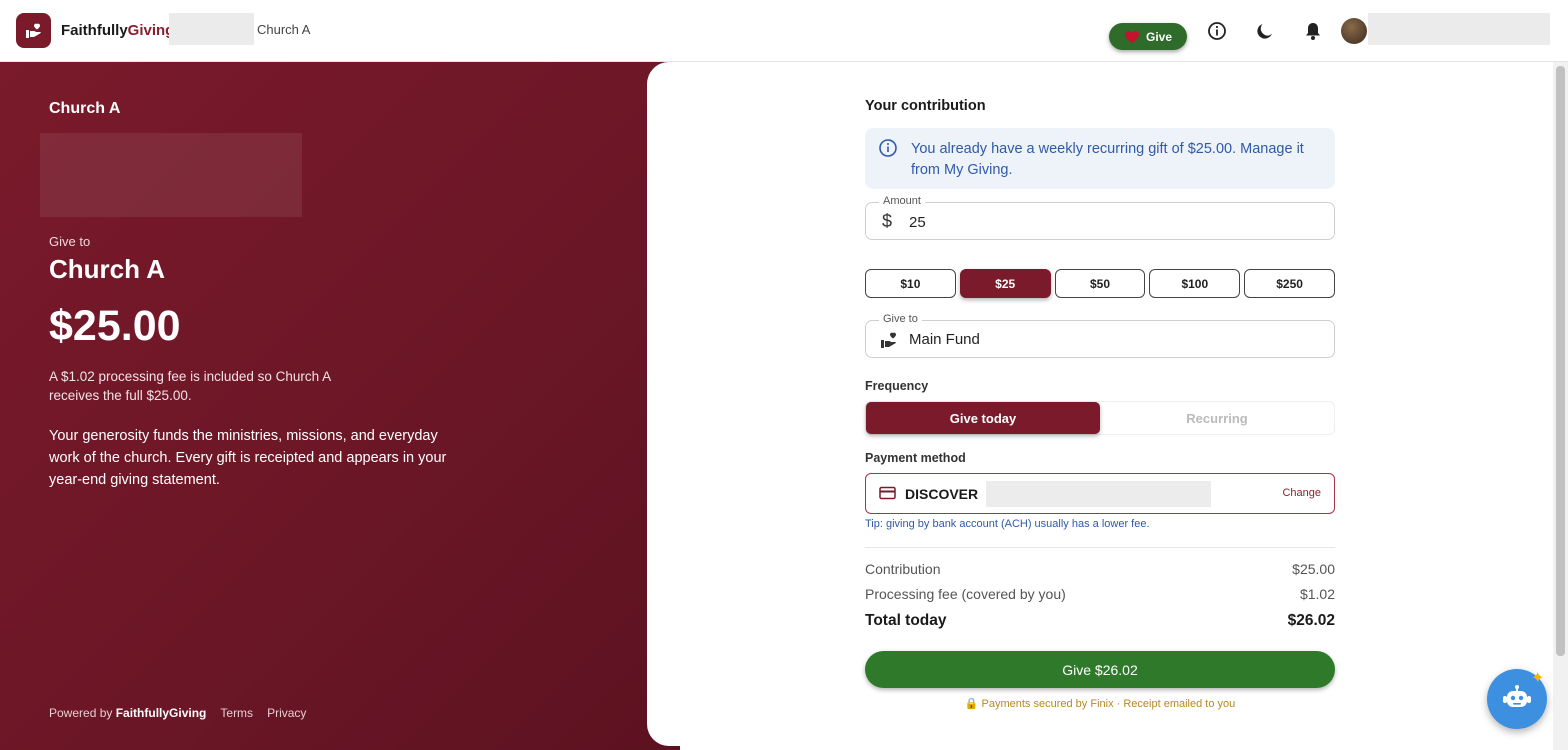 This screenshot has height=750, width=1568. I want to click on terms-link: Terms, so click(236, 713).